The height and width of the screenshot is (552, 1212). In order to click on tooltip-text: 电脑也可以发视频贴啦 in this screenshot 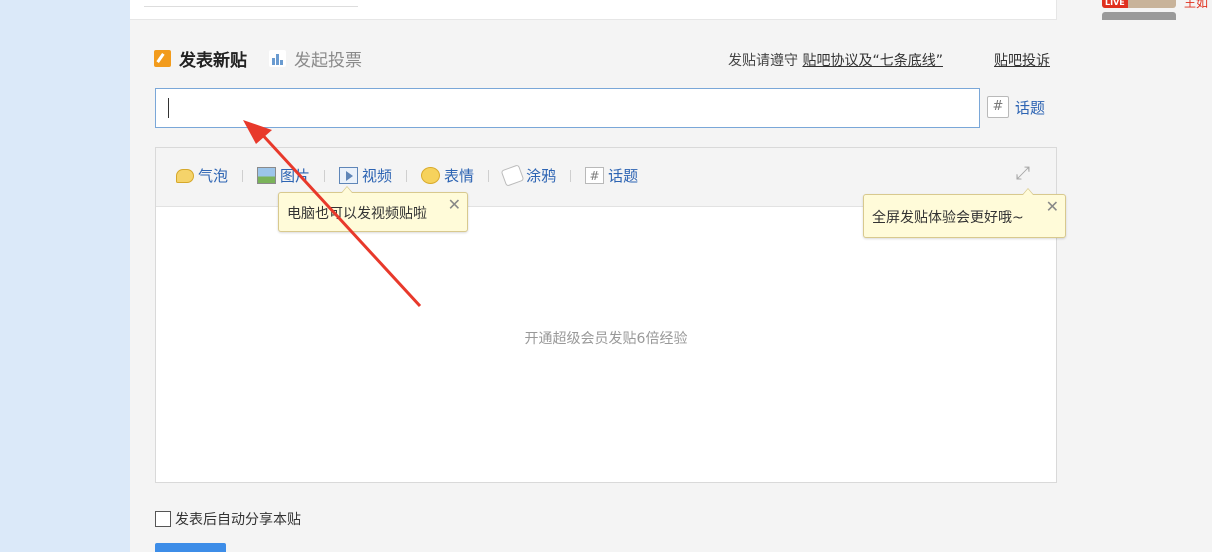, I will do `click(357, 214)`.